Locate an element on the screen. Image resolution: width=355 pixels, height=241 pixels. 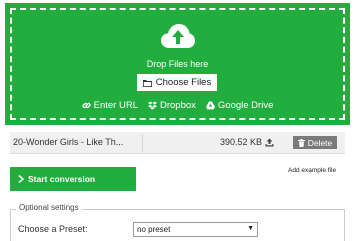
file-size-group: 390.52 KB is located at coordinates (247, 142).